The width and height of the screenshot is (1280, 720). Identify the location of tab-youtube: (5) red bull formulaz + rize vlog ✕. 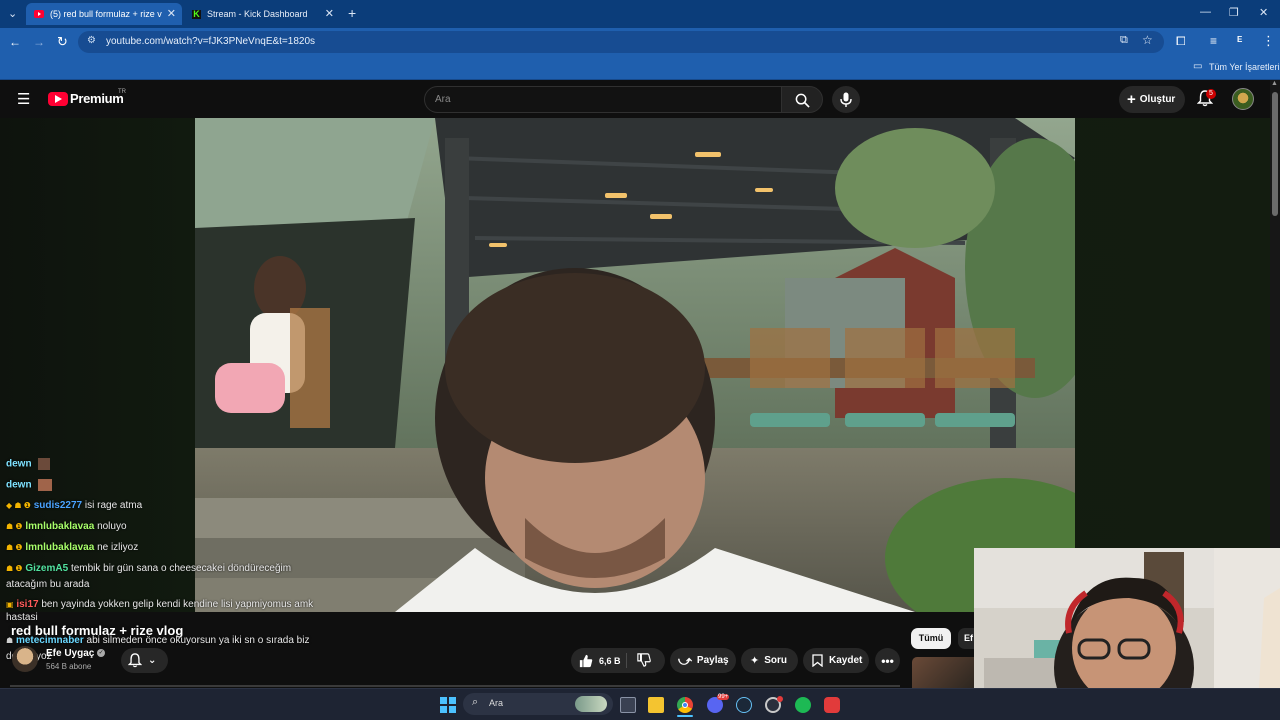
(104, 14).